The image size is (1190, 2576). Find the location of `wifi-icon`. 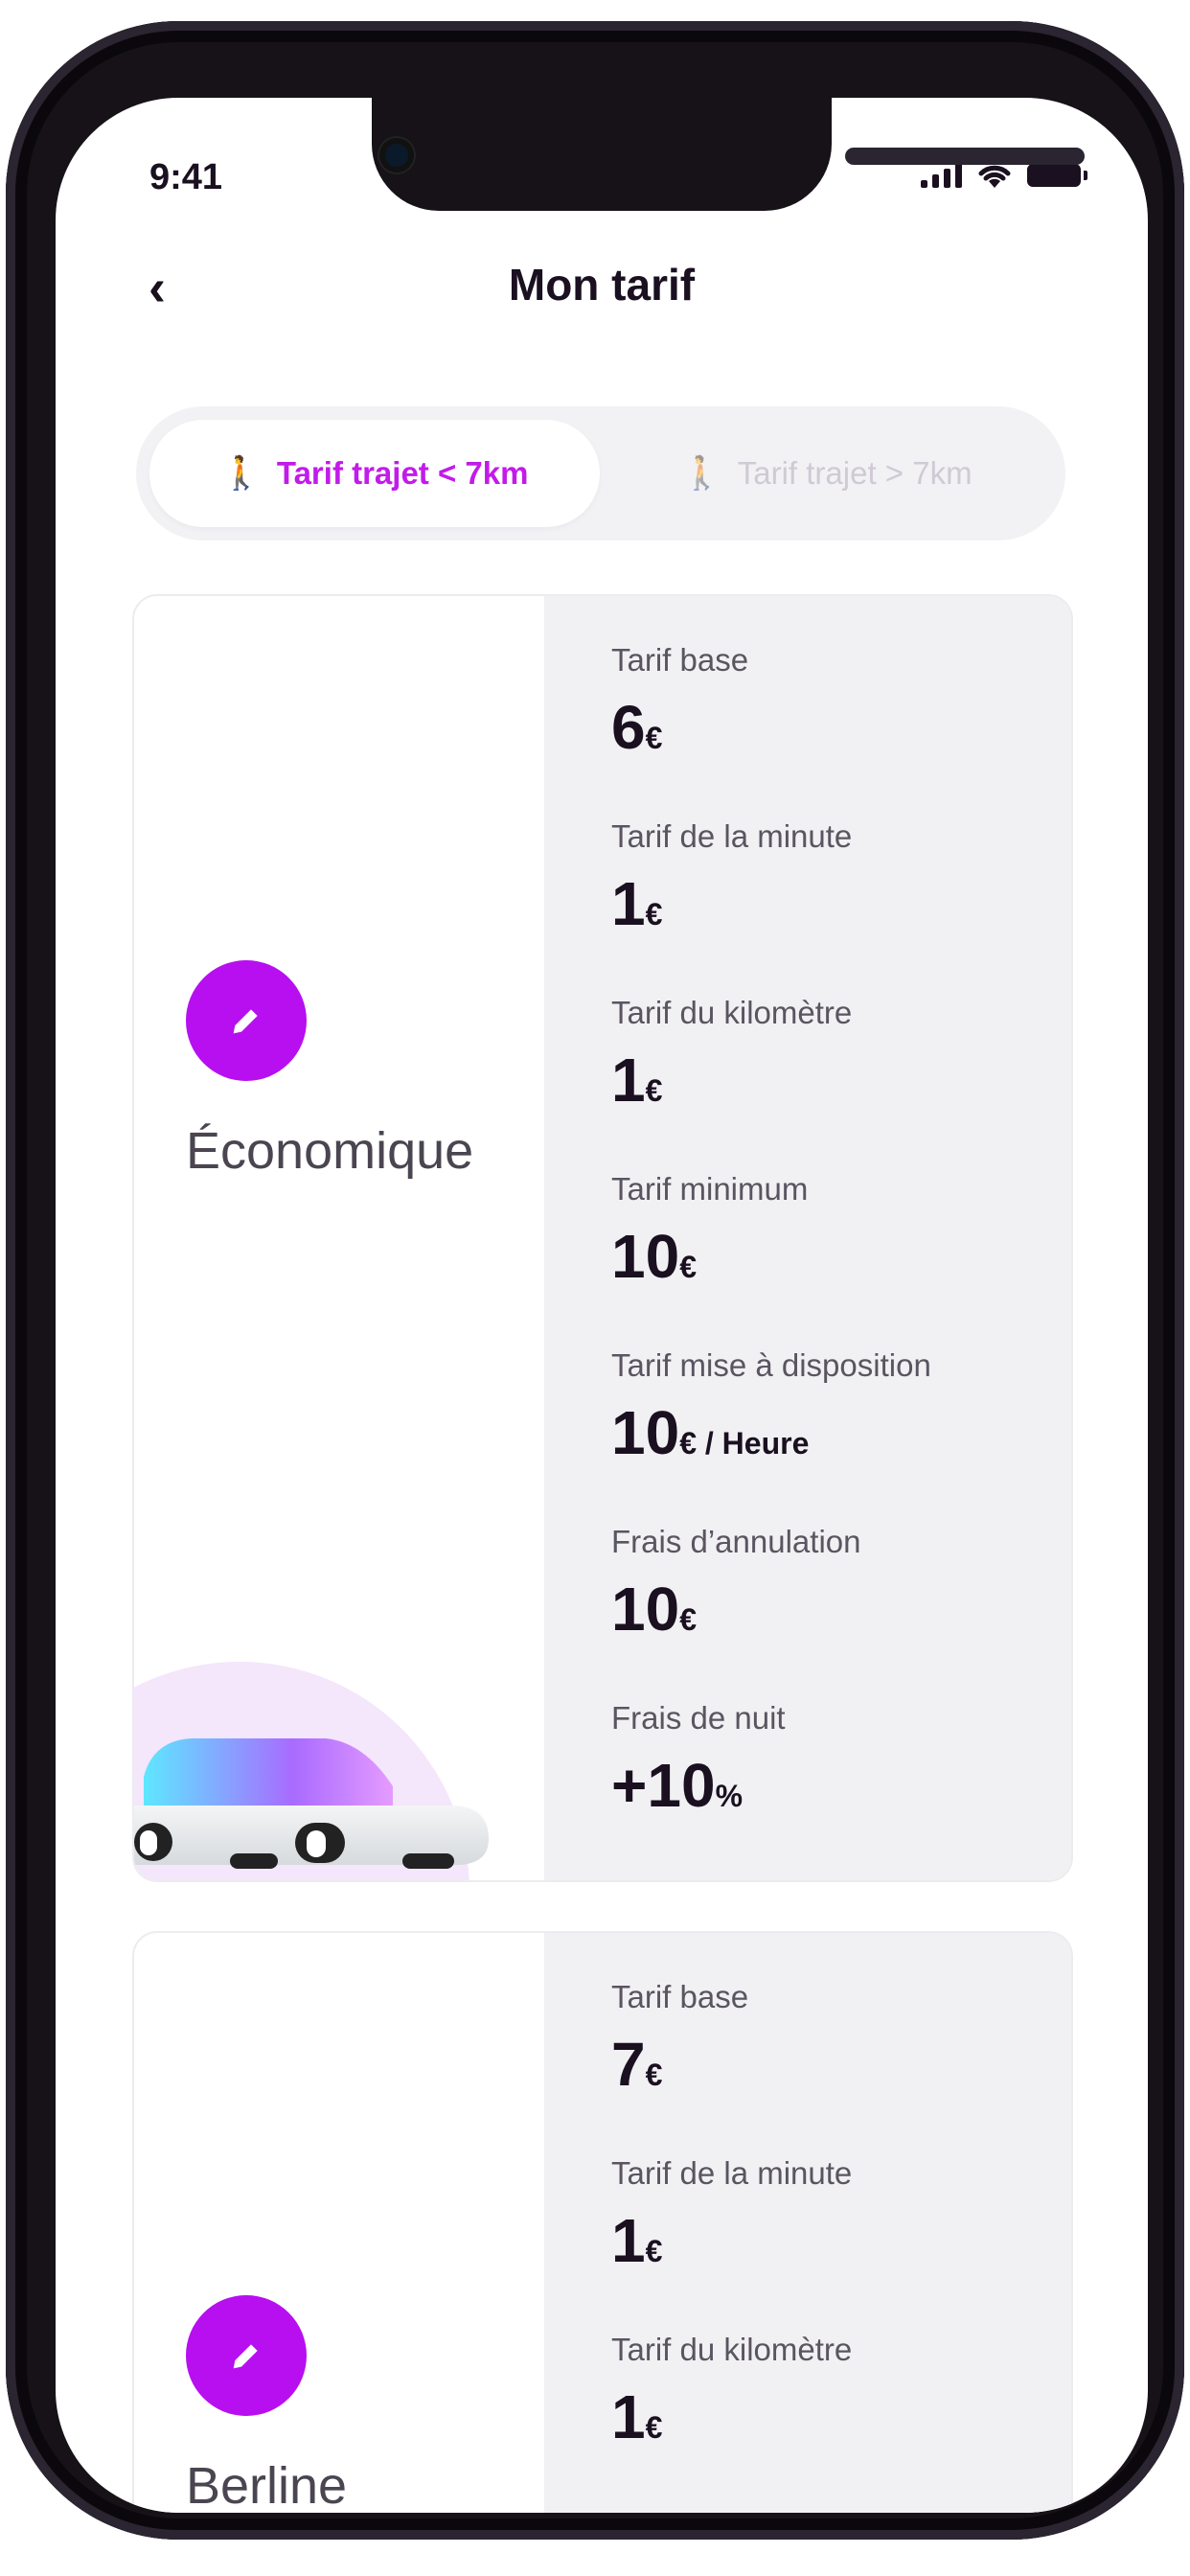

wifi-icon is located at coordinates (995, 176).